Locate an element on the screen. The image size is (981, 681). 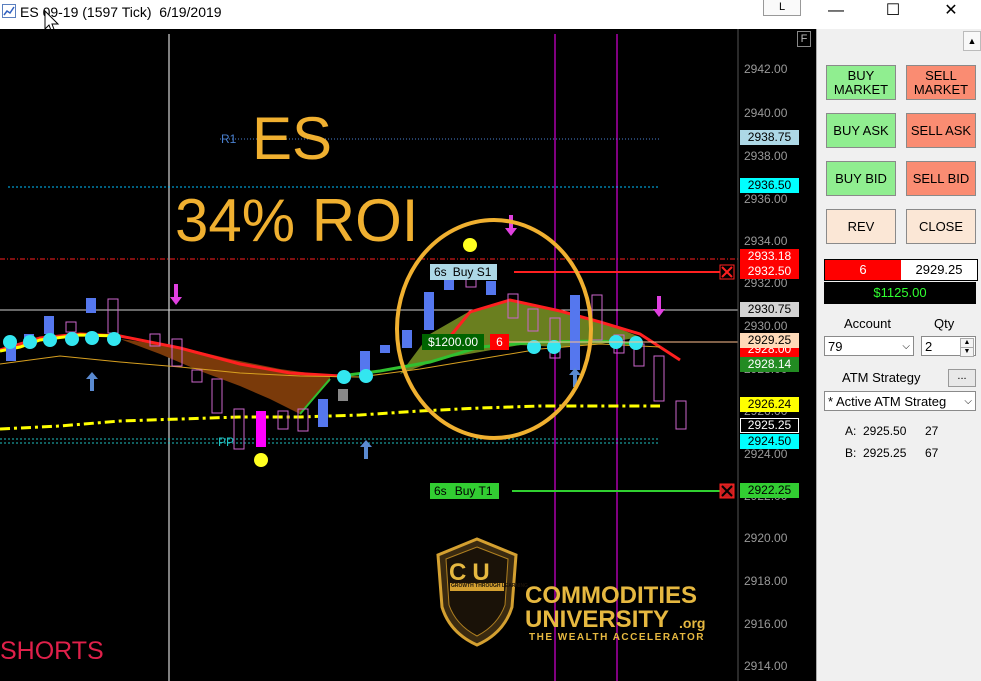
buy-ask-button: BUY ASK is located at coordinates (861, 130).